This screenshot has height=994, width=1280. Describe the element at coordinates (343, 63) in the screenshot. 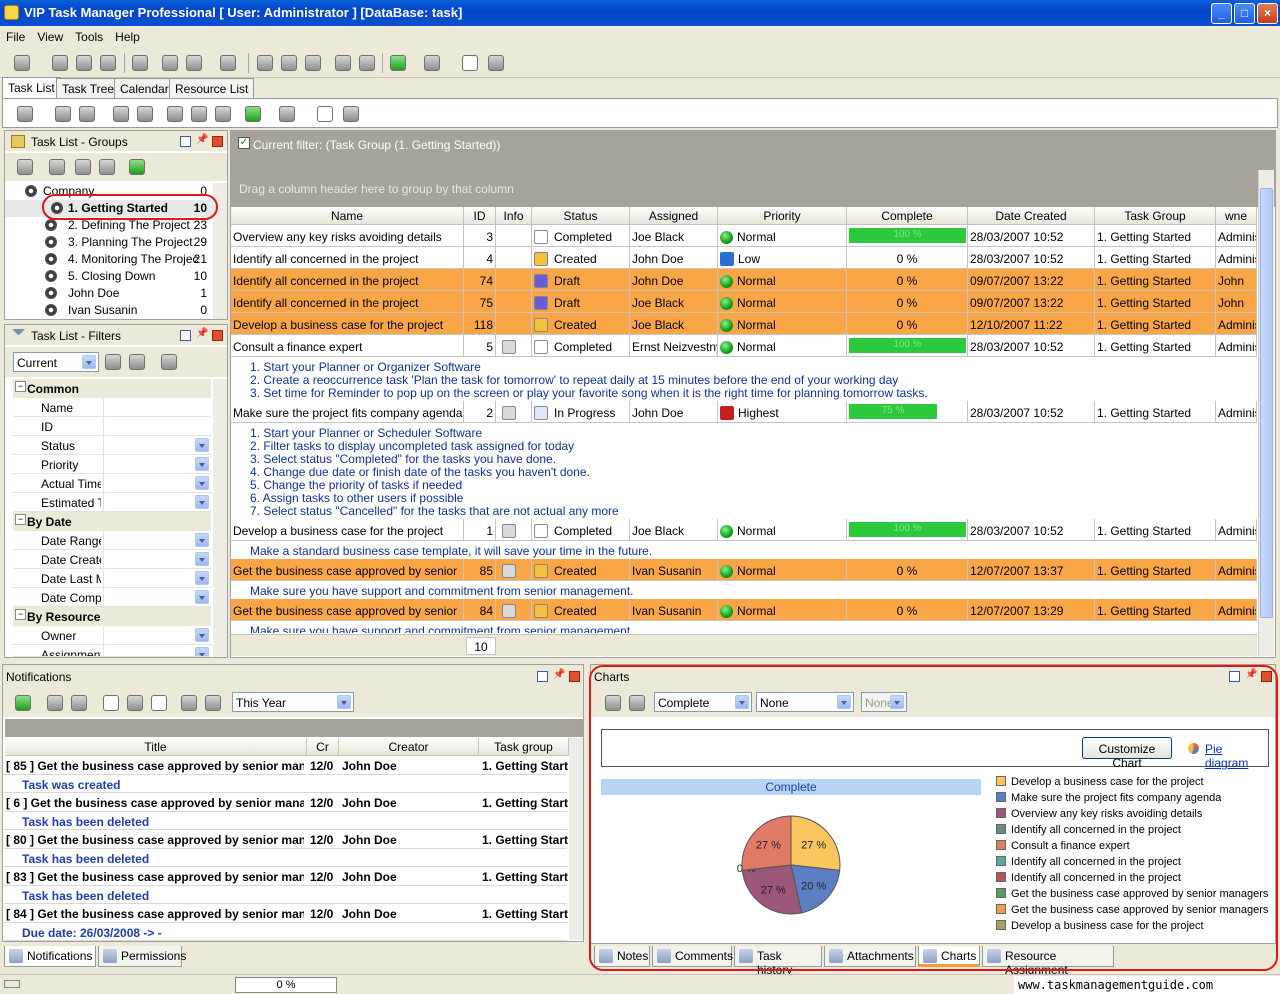

I see `expand-icon` at that location.